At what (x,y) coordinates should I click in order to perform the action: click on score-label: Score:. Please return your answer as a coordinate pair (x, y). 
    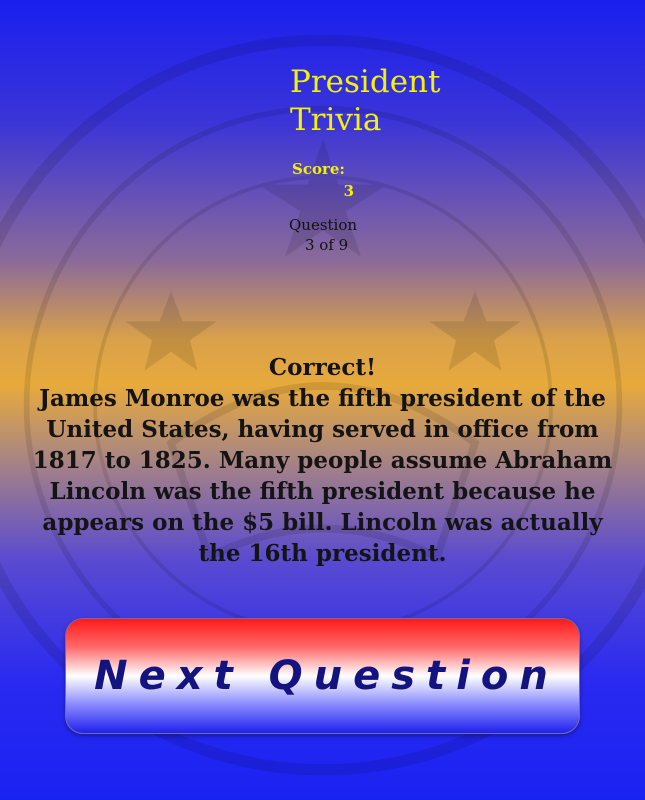
    Looking at the image, I should click on (318, 169).